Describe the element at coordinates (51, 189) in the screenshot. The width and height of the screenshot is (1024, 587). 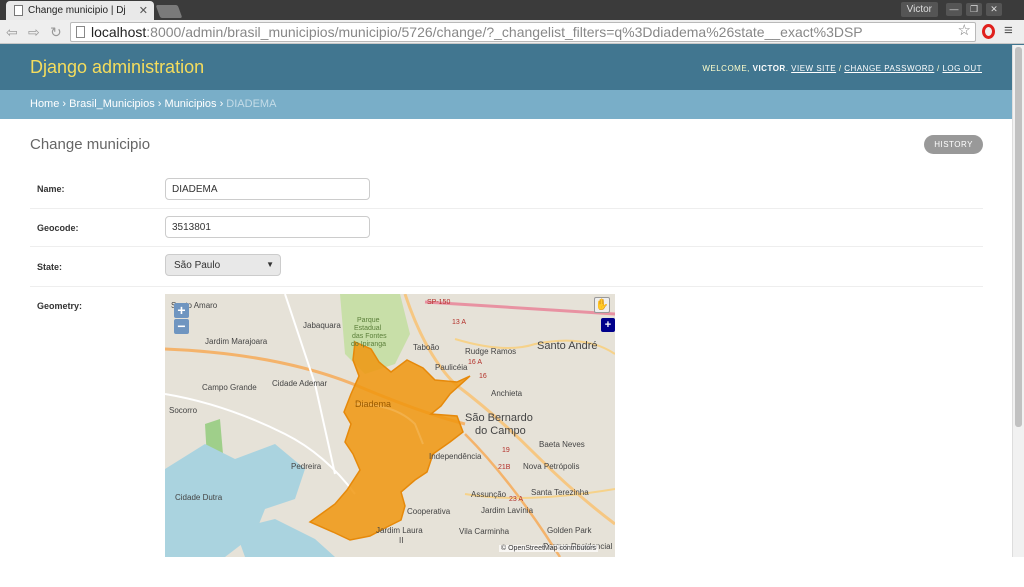
I see `name-label: Name:` at that location.